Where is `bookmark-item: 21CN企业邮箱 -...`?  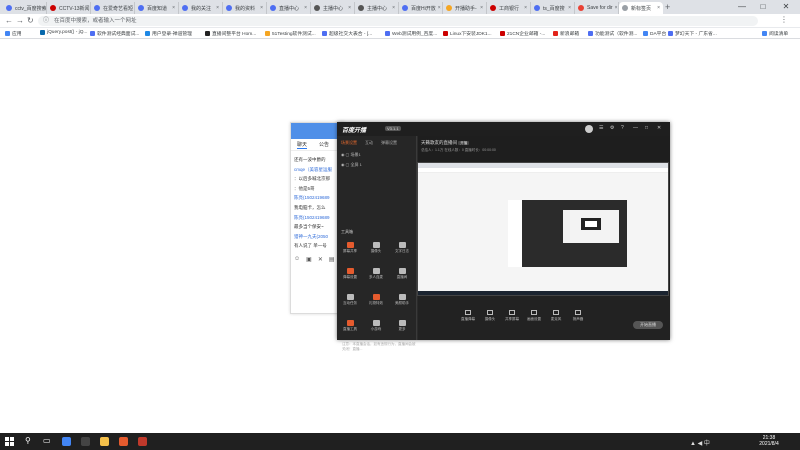 bookmark-item: 21CN企业邮箱 -... is located at coordinates (522, 33).